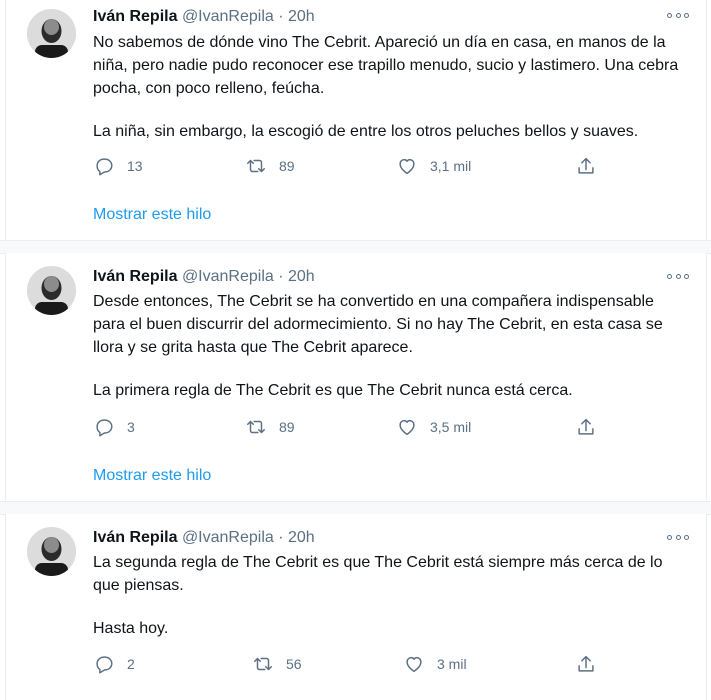  What do you see at coordinates (451, 427) in the screenshot?
I see `like-count: 3,5 mil` at bounding box center [451, 427].